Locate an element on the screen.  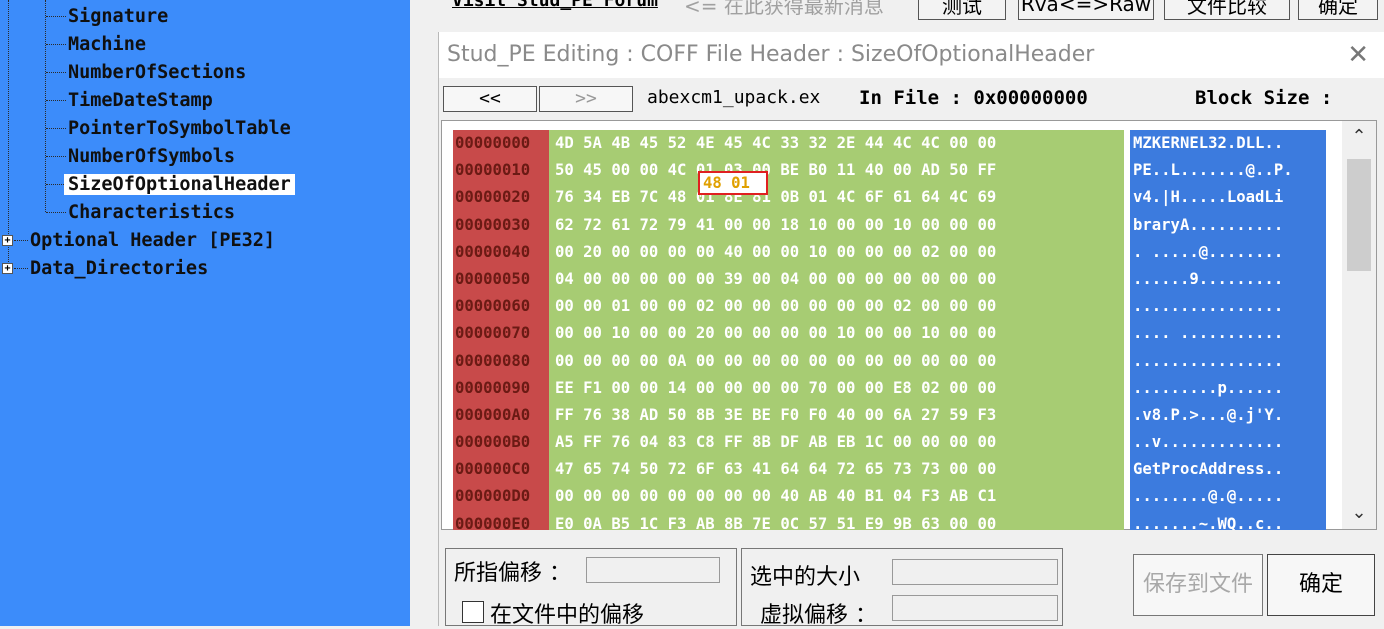
hex-ascii-row: .......~.WQ..c.. is located at coordinates (1228, 520).